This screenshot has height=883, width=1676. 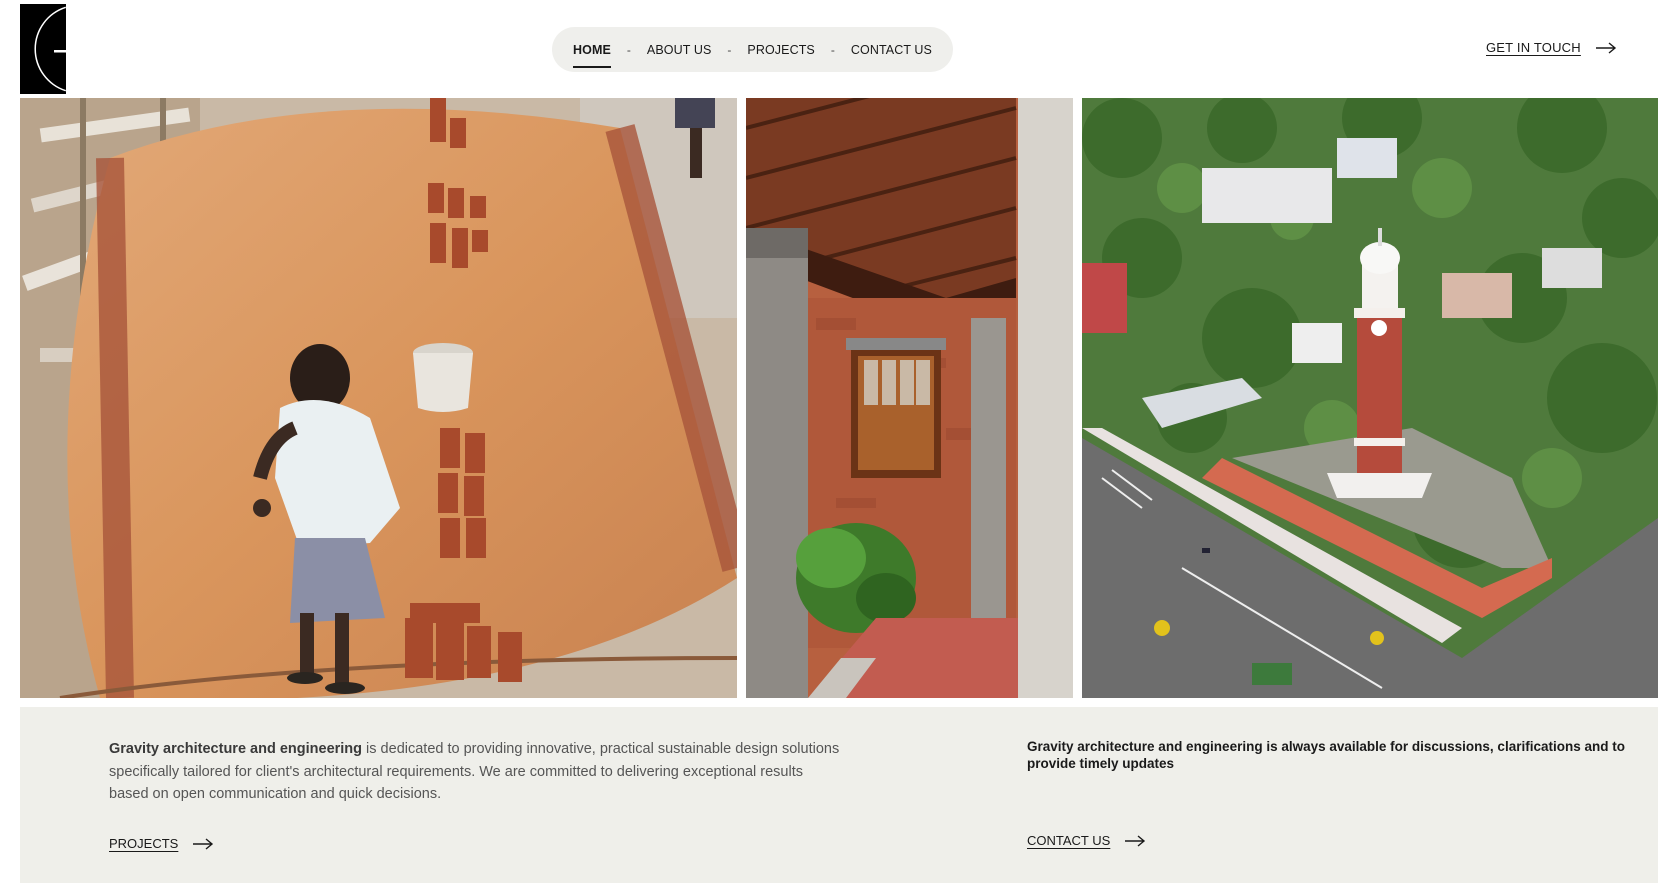 I want to click on main-nav: HOME - ABOUT US - PROJECTS - CONTACT US, so click(x=752, y=49).